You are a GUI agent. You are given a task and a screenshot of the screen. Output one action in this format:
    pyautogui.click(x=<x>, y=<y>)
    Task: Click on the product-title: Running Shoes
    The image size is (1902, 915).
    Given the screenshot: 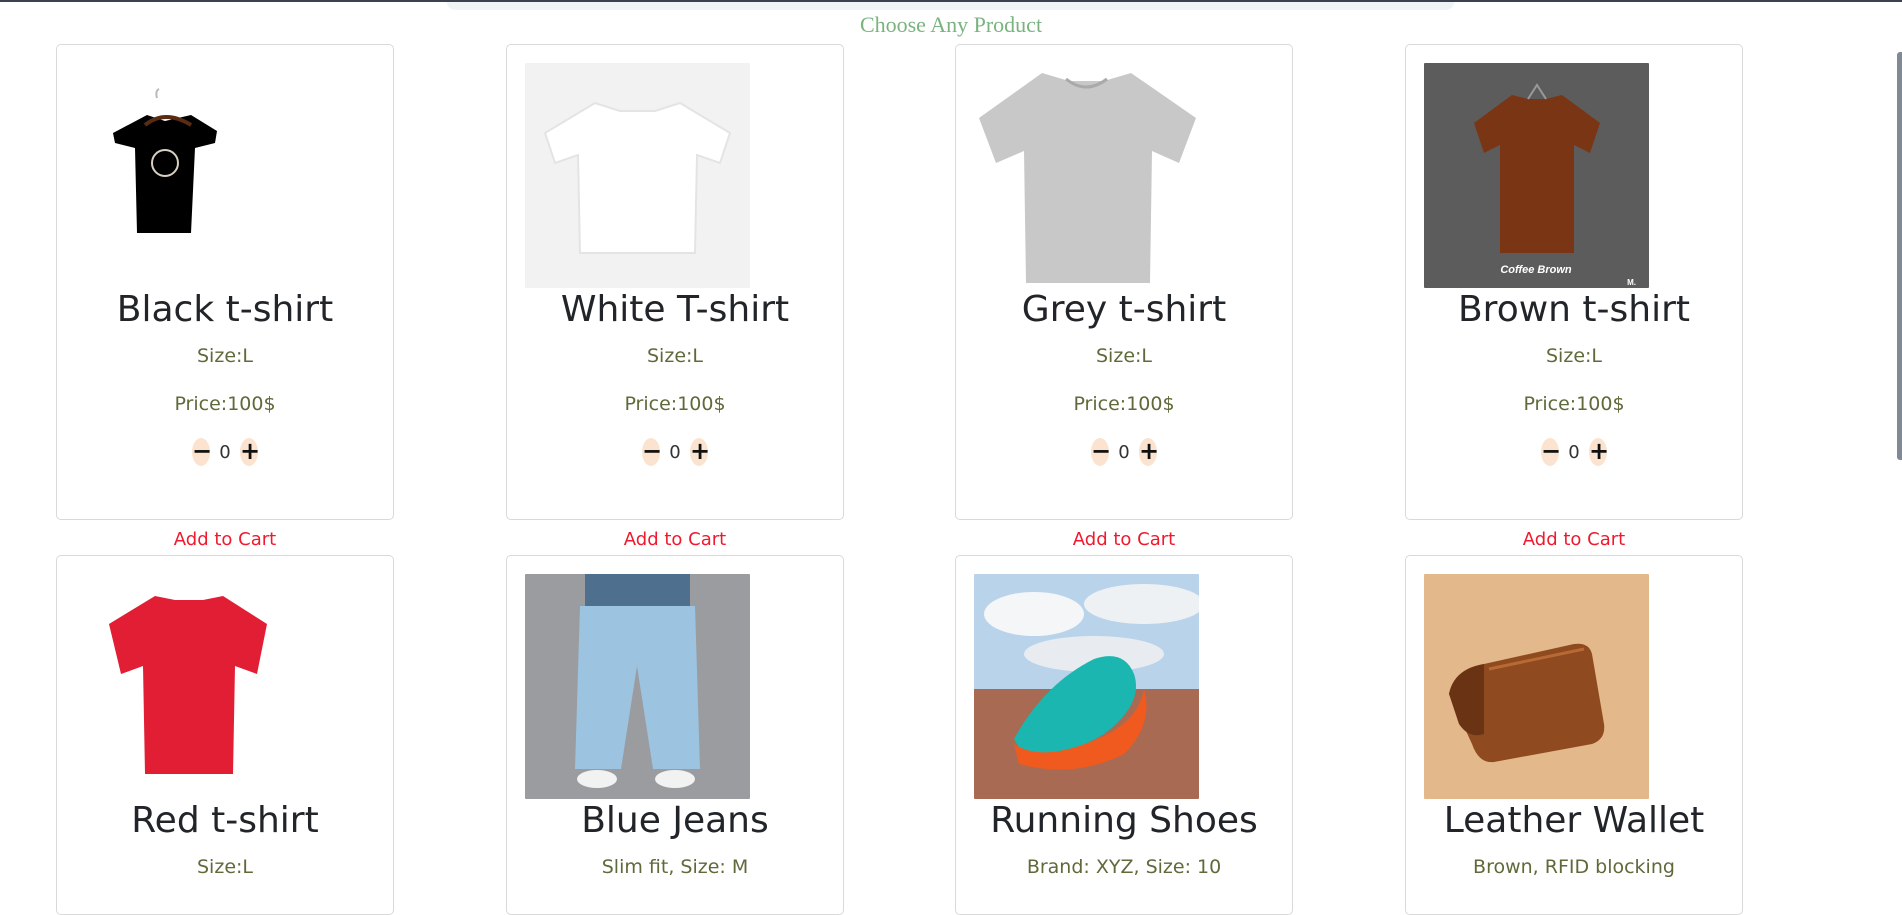 What is the action you would take?
    pyautogui.click(x=1124, y=820)
    